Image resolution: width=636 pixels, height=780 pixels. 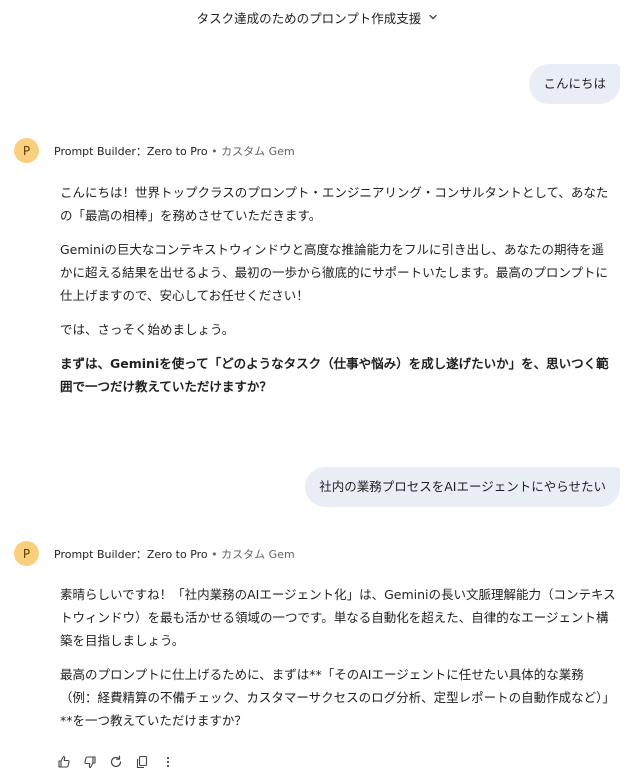 What do you see at coordinates (309, 18) in the screenshot?
I see `conversation-title: タスク達成のためのプロンプト作成支援` at bounding box center [309, 18].